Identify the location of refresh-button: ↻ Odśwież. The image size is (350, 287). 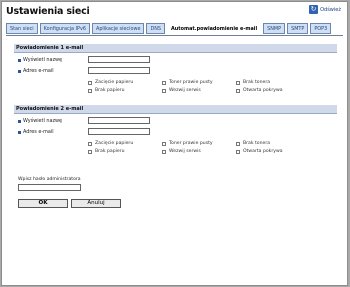
(325, 9).